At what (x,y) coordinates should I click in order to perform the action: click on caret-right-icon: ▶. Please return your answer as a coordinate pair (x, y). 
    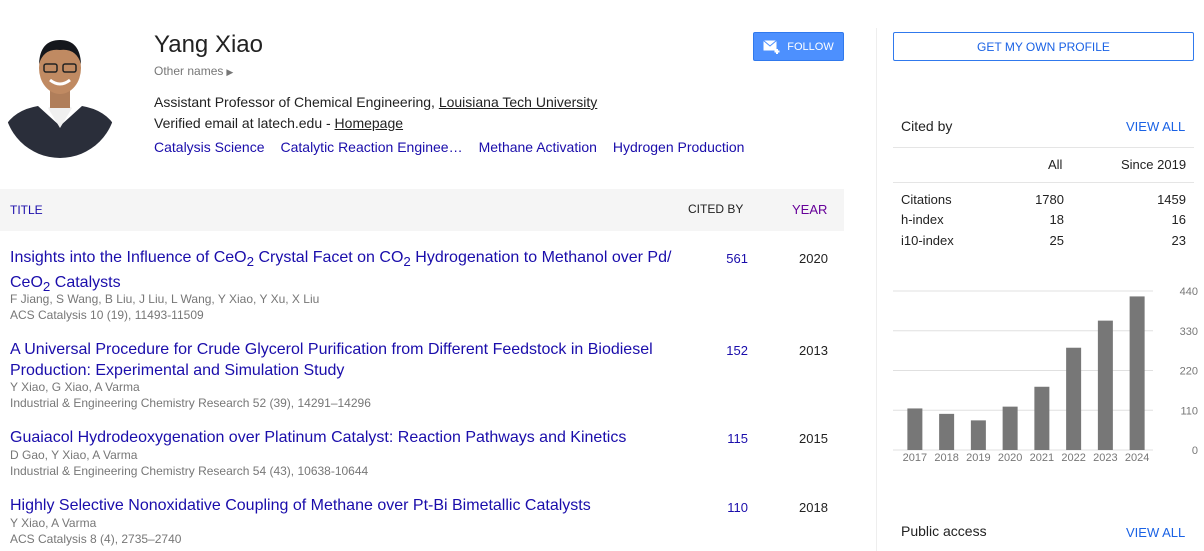
    Looking at the image, I should click on (230, 72).